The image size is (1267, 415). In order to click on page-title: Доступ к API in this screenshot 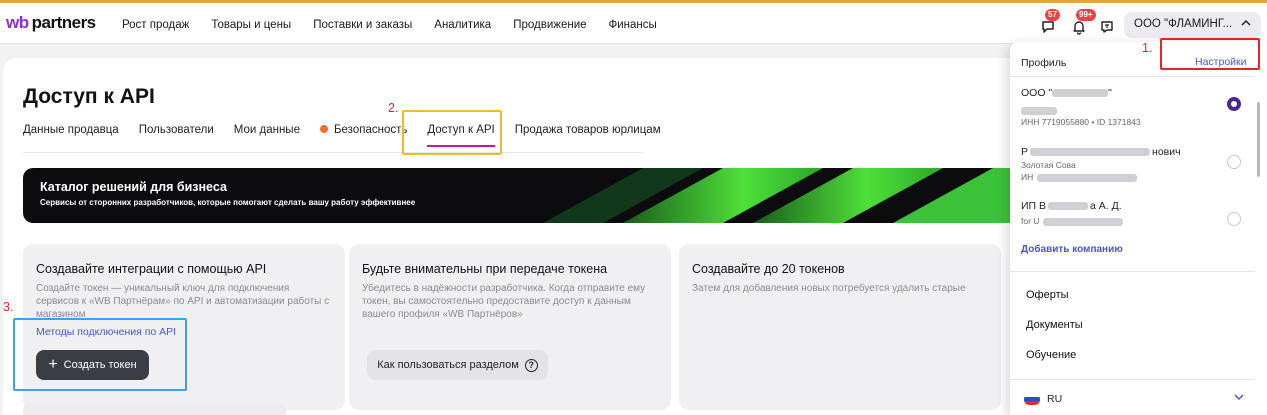, I will do `click(89, 96)`.